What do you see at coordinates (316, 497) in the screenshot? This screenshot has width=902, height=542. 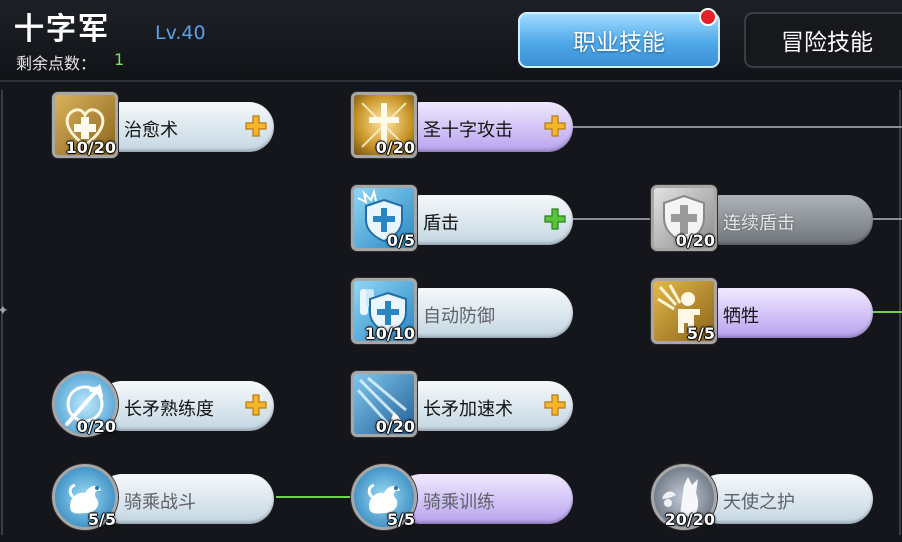 I see `connector-line-active` at bounding box center [316, 497].